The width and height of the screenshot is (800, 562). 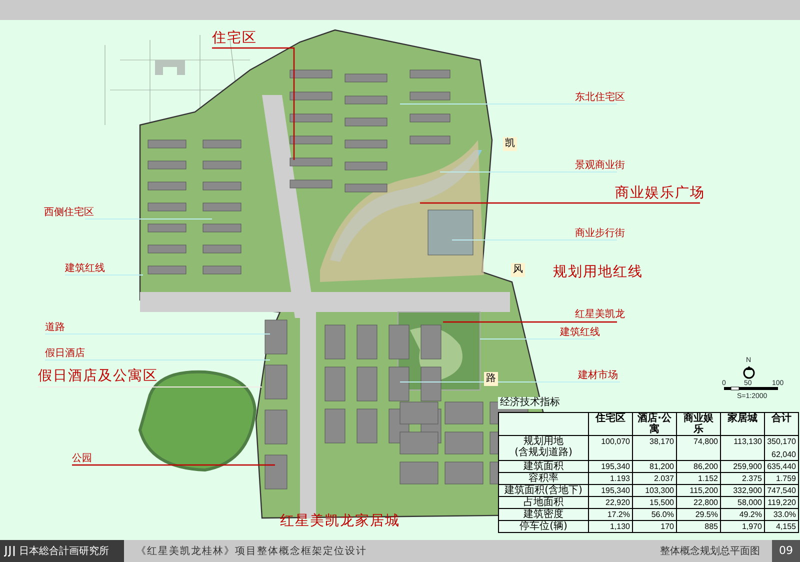 What do you see at coordinates (707, 478) in the screenshot?
I see `table-cell-text: 1.152` at bounding box center [707, 478].